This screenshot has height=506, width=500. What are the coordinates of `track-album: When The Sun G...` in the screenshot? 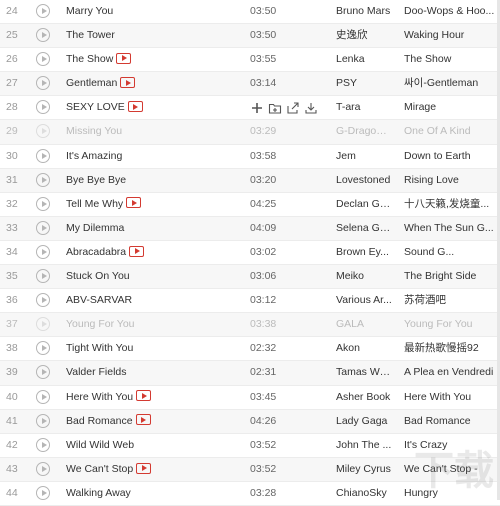 It's located at (450, 228).